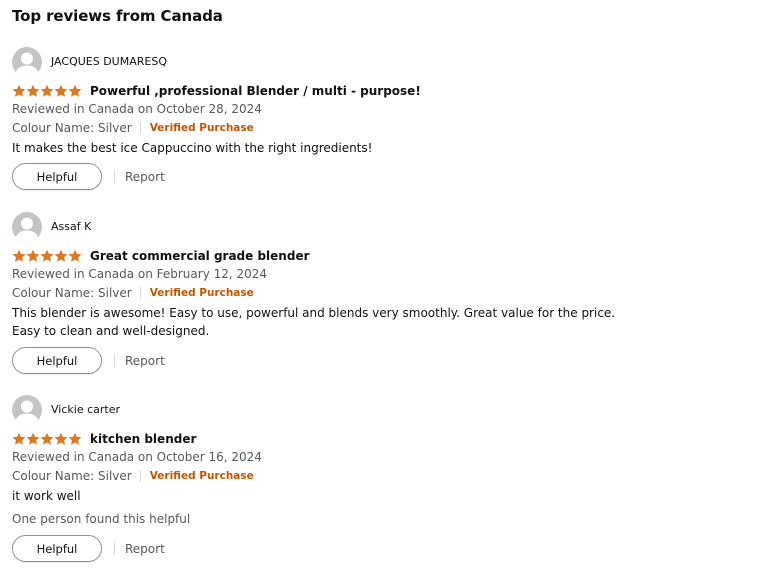  Describe the element at coordinates (85, 409) in the screenshot. I see `reviewer-name: Vickie carter` at that location.